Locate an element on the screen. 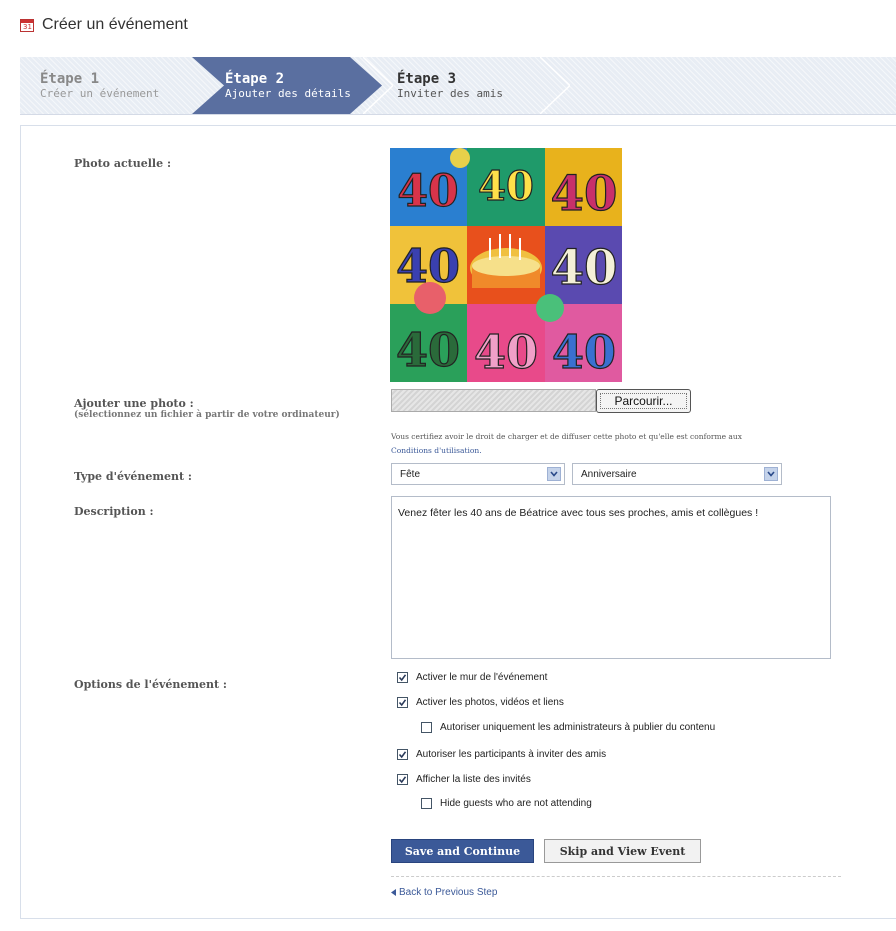 This screenshot has height=931, width=896. option-hide-not-attending: Hide guests who are not attending is located at coordinates (506, 803).